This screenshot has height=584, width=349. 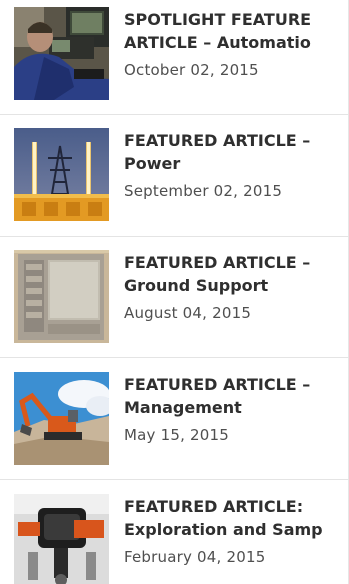 I want to click on article-thumbnail-automation, so click(x=61, y=53).